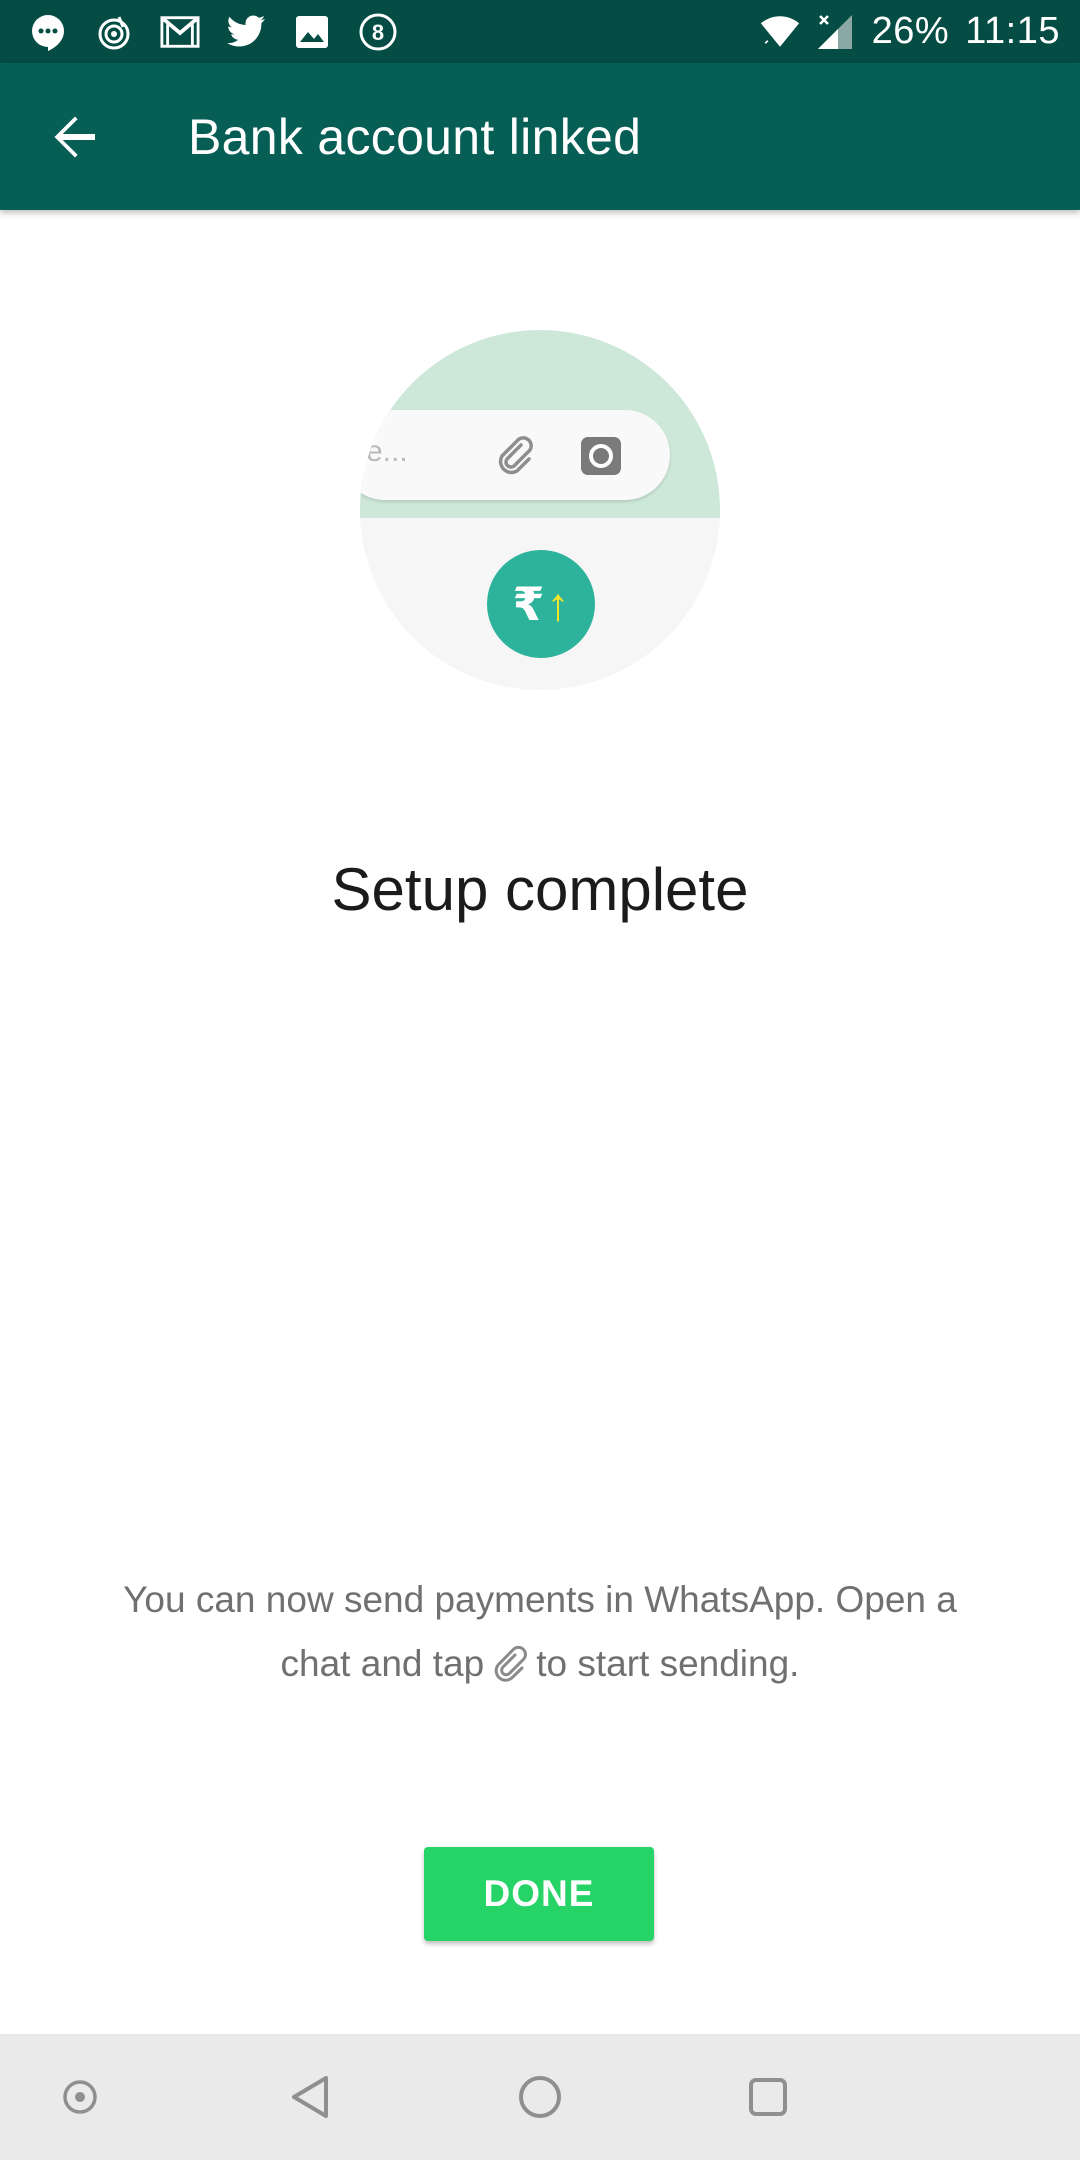 Image resolution: width=1080 pixels, height=2160 pixels. I want to click on up-arrow-icon: ↑, so click(558, 604).